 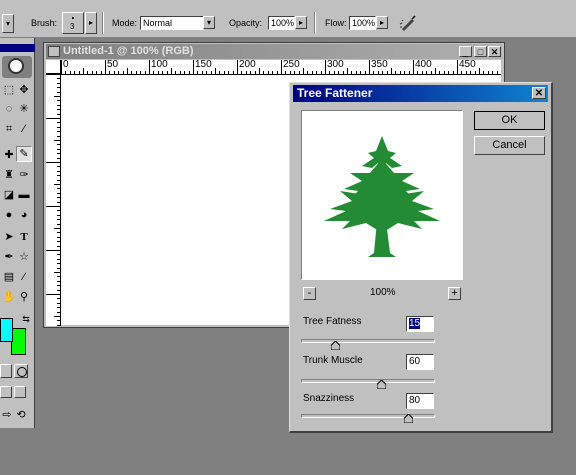 What do you see at coordinates (53, 200) in the screenshot?
I see `vertical-ruler` at bounding box center [53, 200].